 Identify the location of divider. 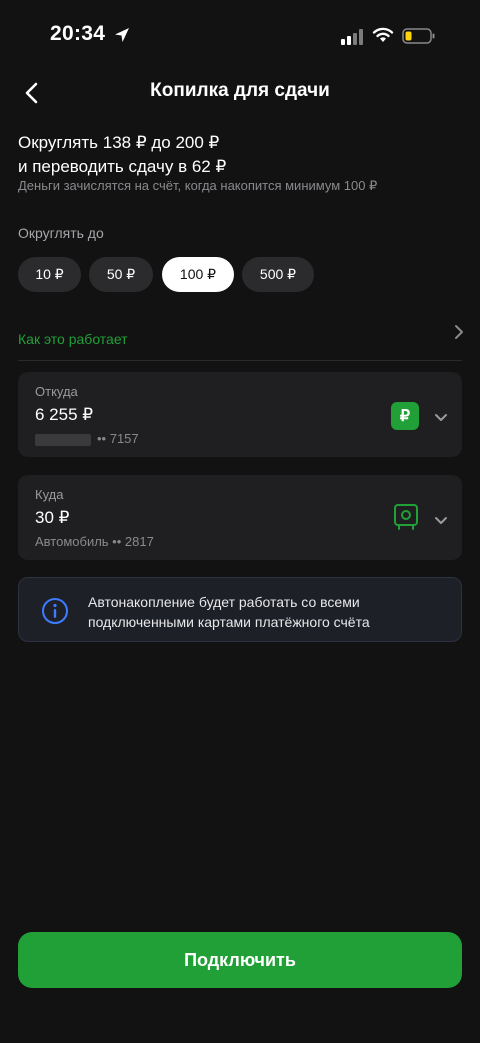
(240, 360).